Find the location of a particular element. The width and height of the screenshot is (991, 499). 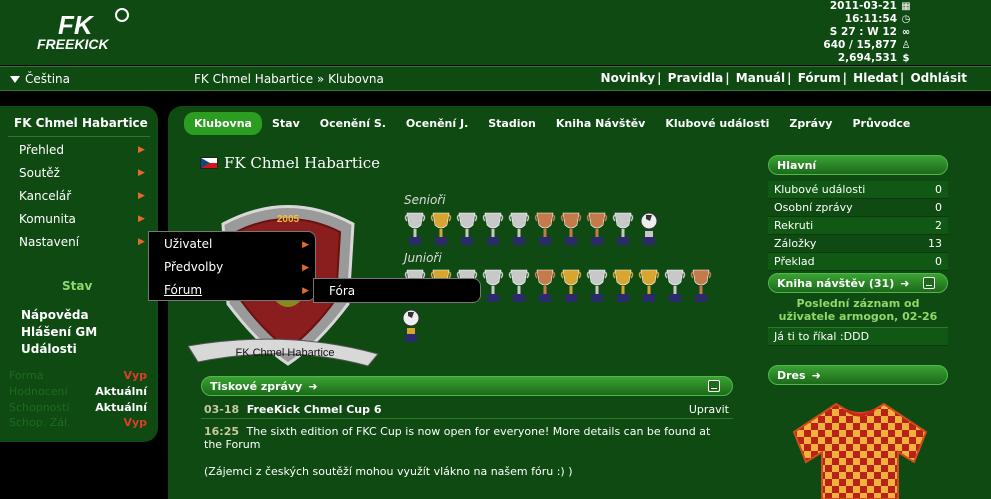

logo-text: FREEKICK is located at coordinates (73, 44).